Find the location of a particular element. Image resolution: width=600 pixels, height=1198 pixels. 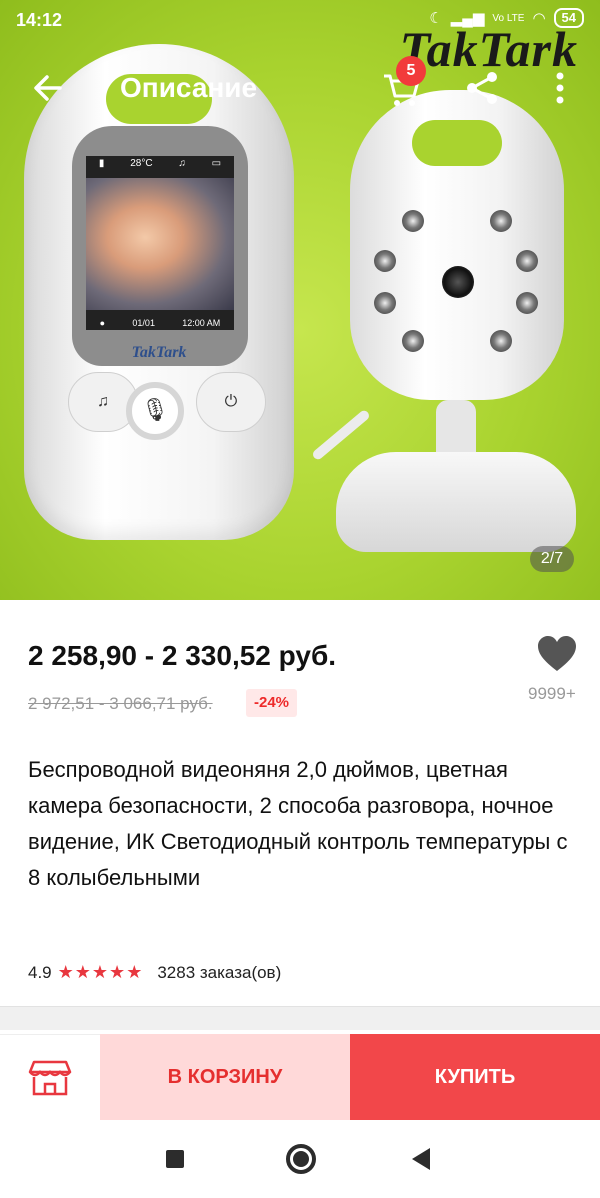

store-icon is located at coordinates (50, 1077).